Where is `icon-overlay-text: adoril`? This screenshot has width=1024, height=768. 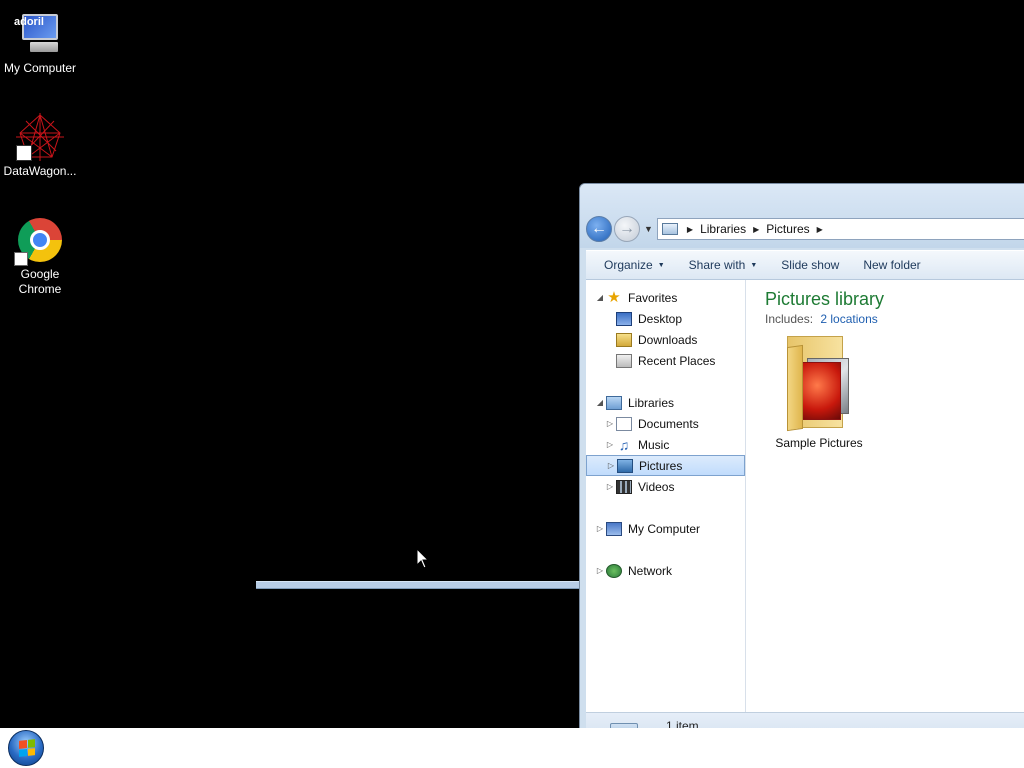
icon-overlay-text: adoril is located at coordinates (29, 22).